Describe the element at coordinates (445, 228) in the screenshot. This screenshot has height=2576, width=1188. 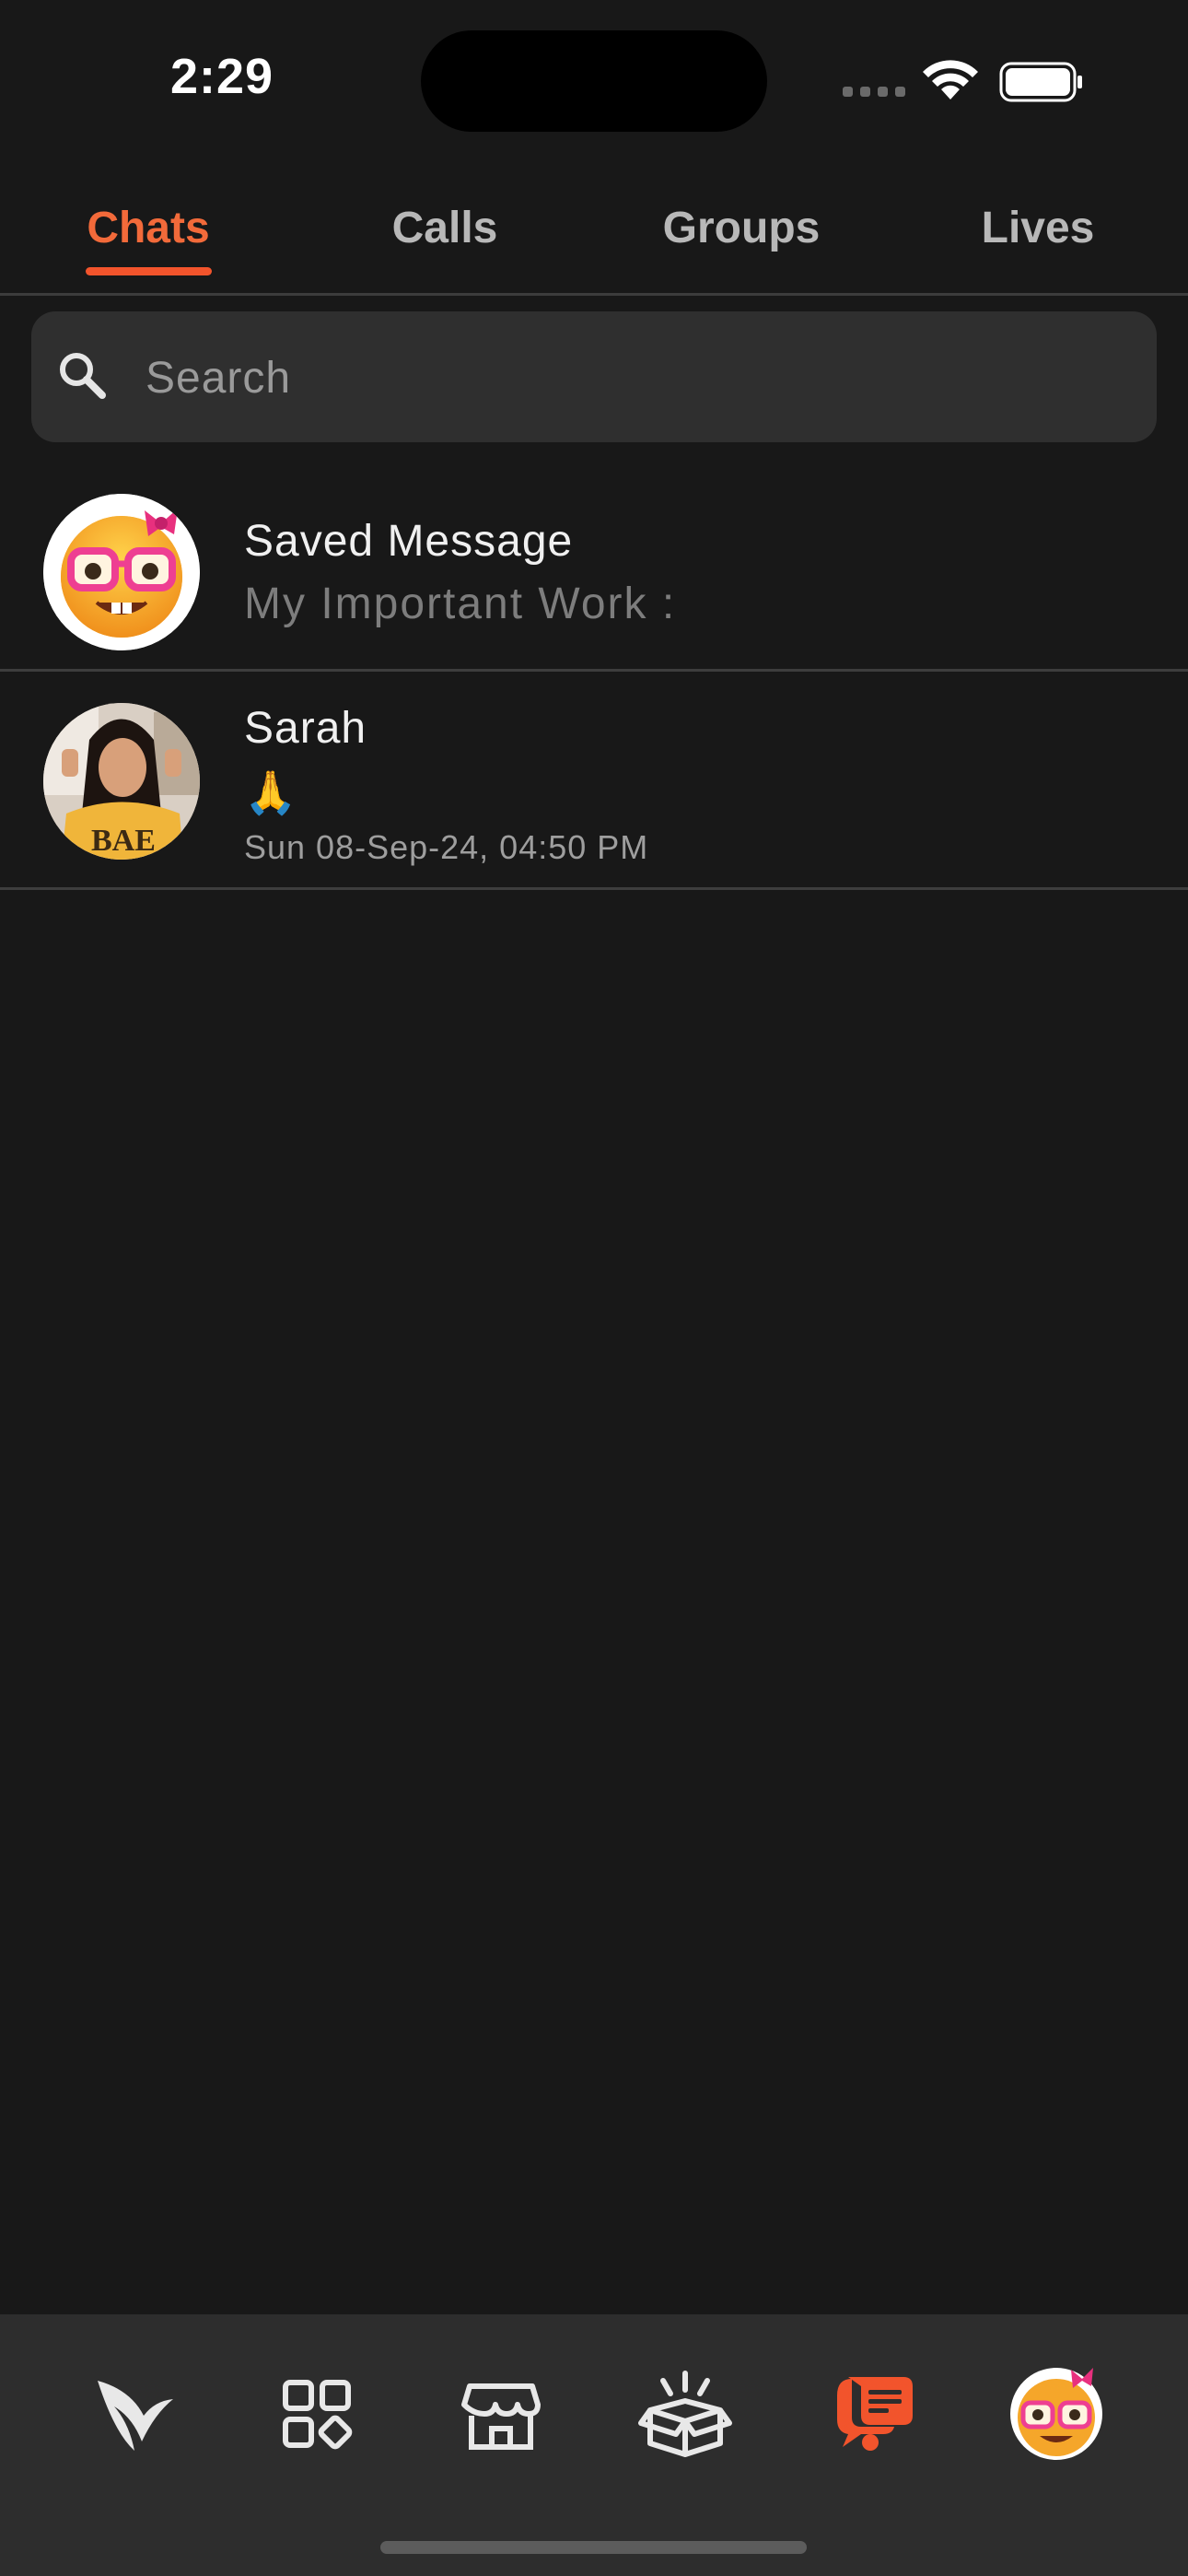
I see `tab-calls: Calls` at that location.